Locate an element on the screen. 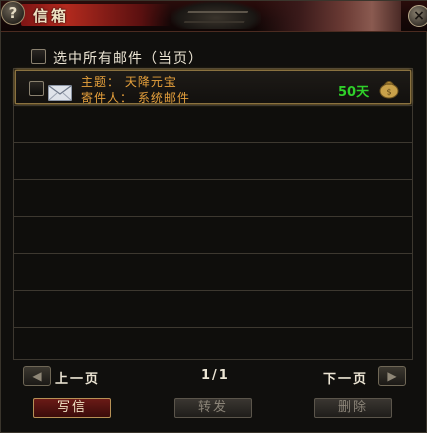 This screenshot has height=433, width=427. envelope-icon is located at coordinates (60, 93).